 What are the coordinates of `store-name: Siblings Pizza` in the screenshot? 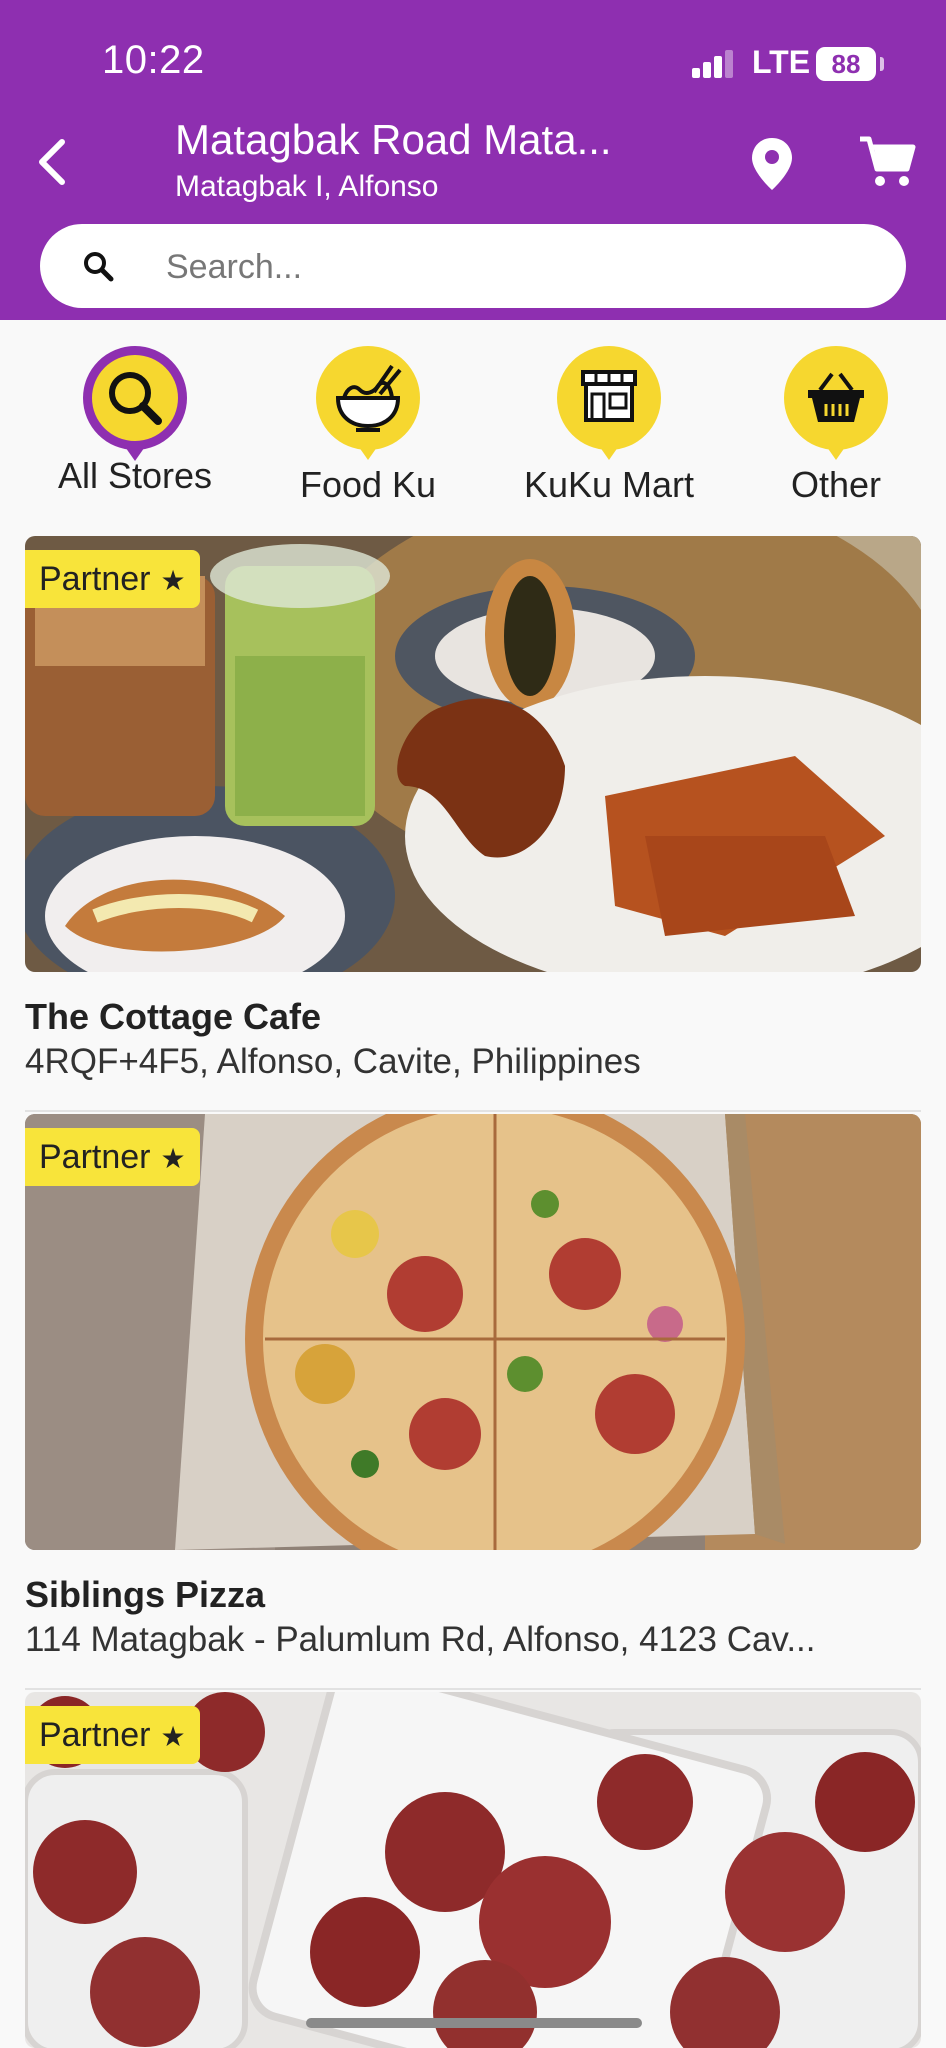 It's located at (145, 1594).